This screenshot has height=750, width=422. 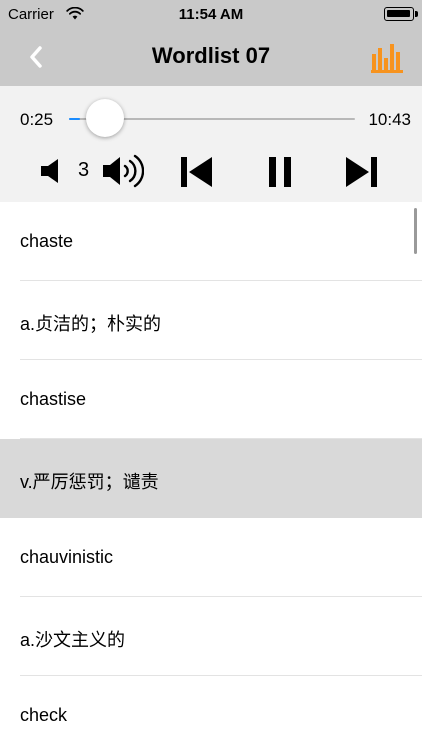 I want to click on status-bar: Carrier 11:54 AM, so click(x=211, y=15).